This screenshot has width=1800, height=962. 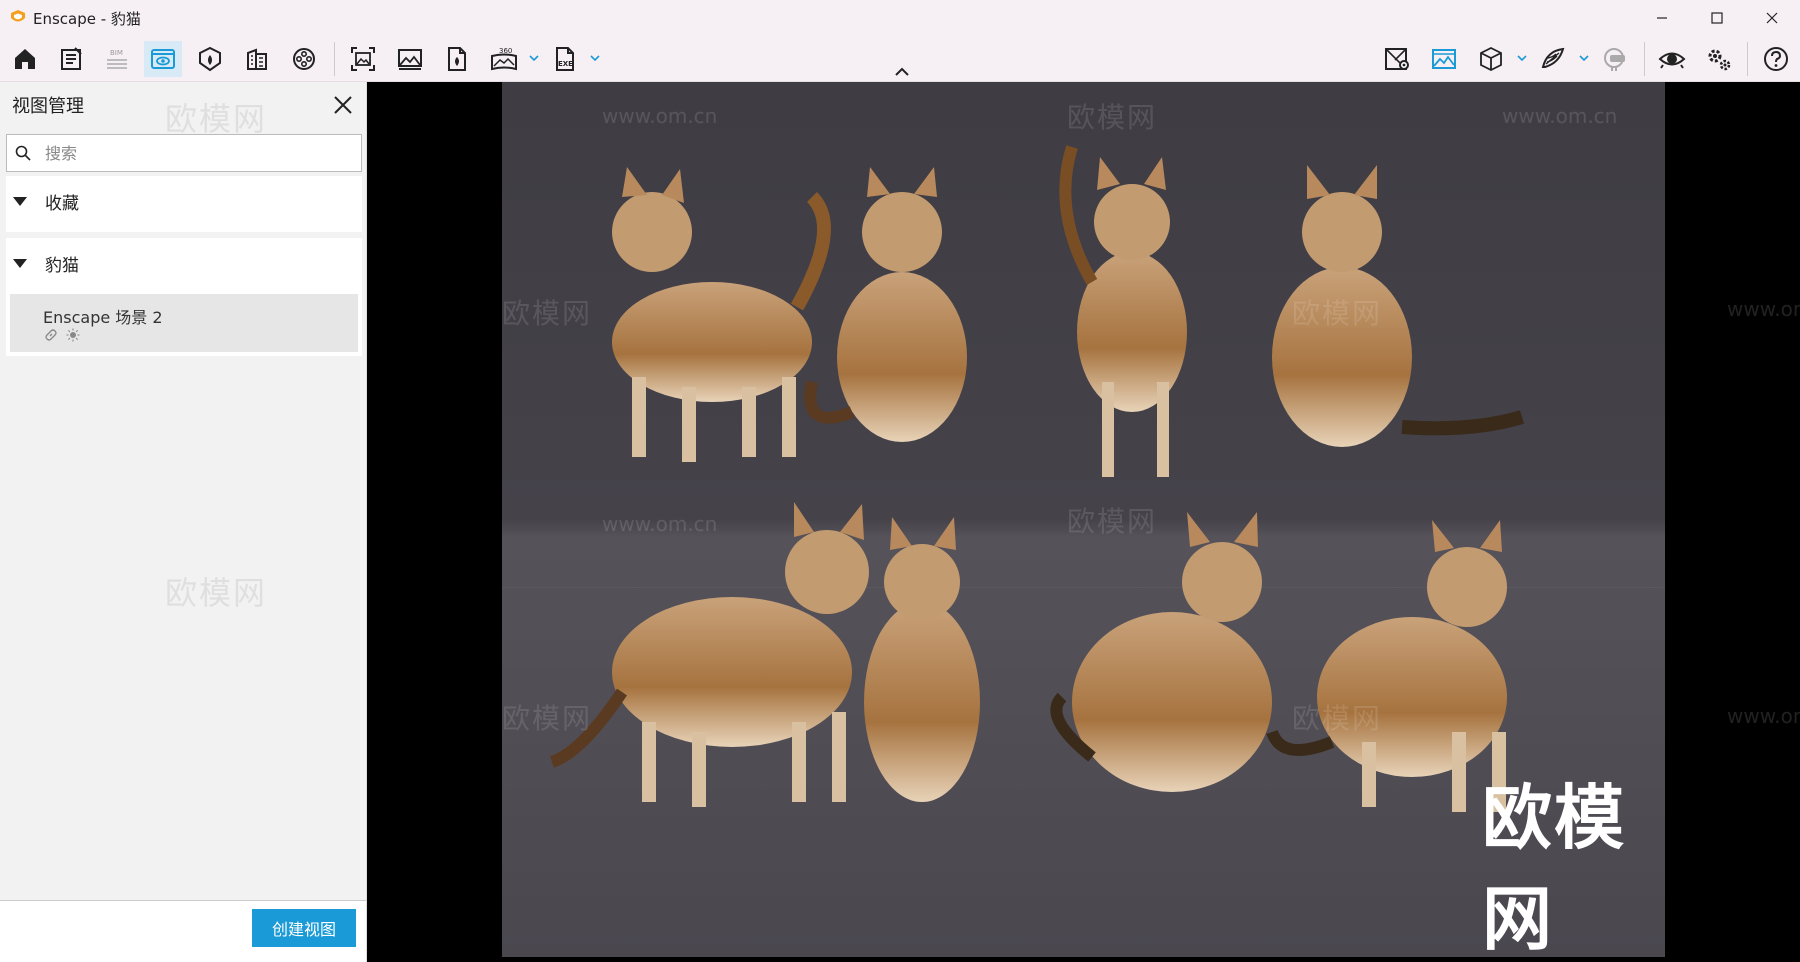 I want to click on home-icon, so click(x=25, y=59).